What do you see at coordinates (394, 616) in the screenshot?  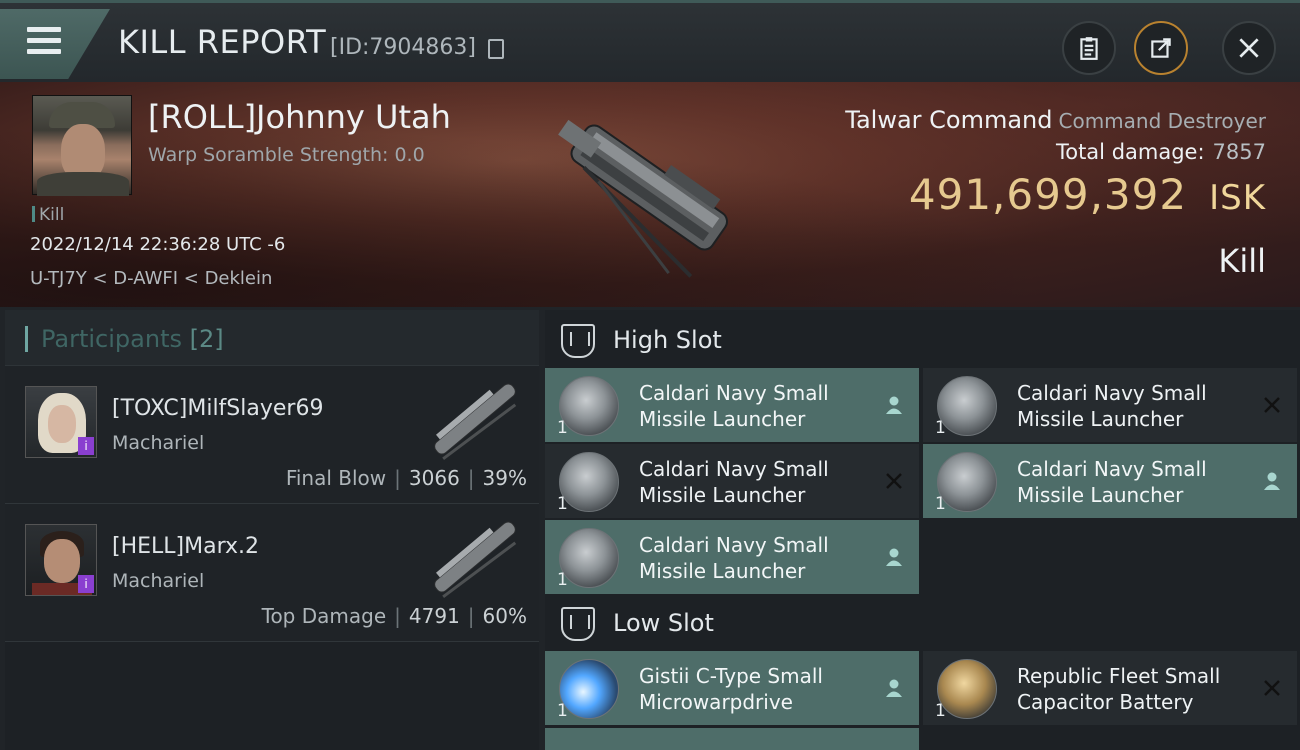 I see `participant-stats: Top Damage | 4791 | 60%` at bounding box center [394, 616].